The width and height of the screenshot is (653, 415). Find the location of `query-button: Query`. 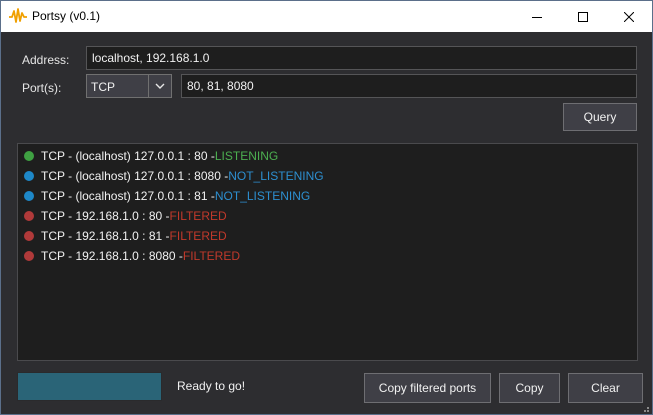

query-button: Query is located at coordinates (600, 117).